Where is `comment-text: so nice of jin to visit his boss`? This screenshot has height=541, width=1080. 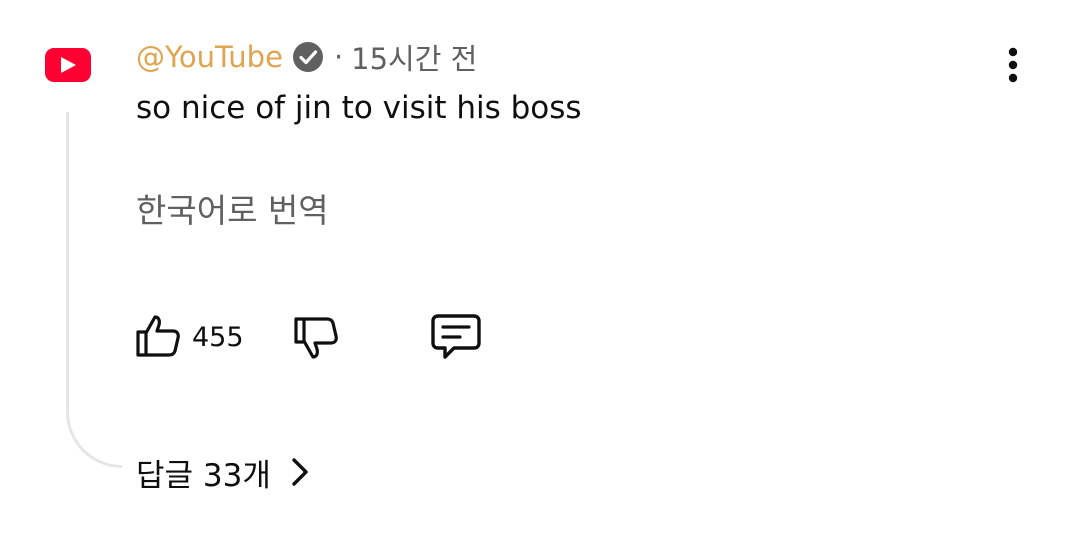 comment-text: so nice of jin to visit his boss is located at coordinates (359, 108).